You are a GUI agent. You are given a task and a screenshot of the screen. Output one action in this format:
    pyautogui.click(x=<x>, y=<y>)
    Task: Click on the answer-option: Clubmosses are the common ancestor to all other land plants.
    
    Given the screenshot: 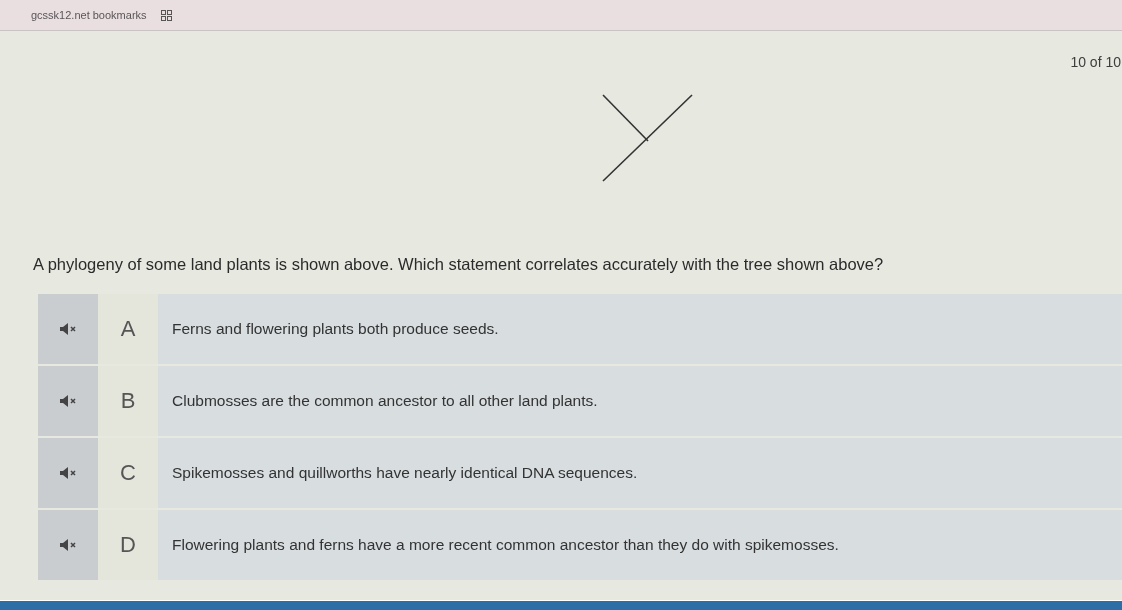 What is the action you would take?
    pyautogui.click(x=640, y=401)
    